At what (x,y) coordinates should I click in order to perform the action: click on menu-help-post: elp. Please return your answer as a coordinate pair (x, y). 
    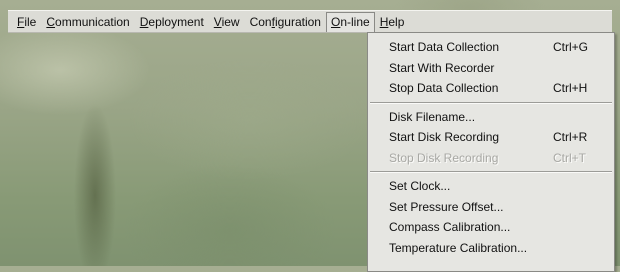
    Looking at the image, I should click on (396, 21).